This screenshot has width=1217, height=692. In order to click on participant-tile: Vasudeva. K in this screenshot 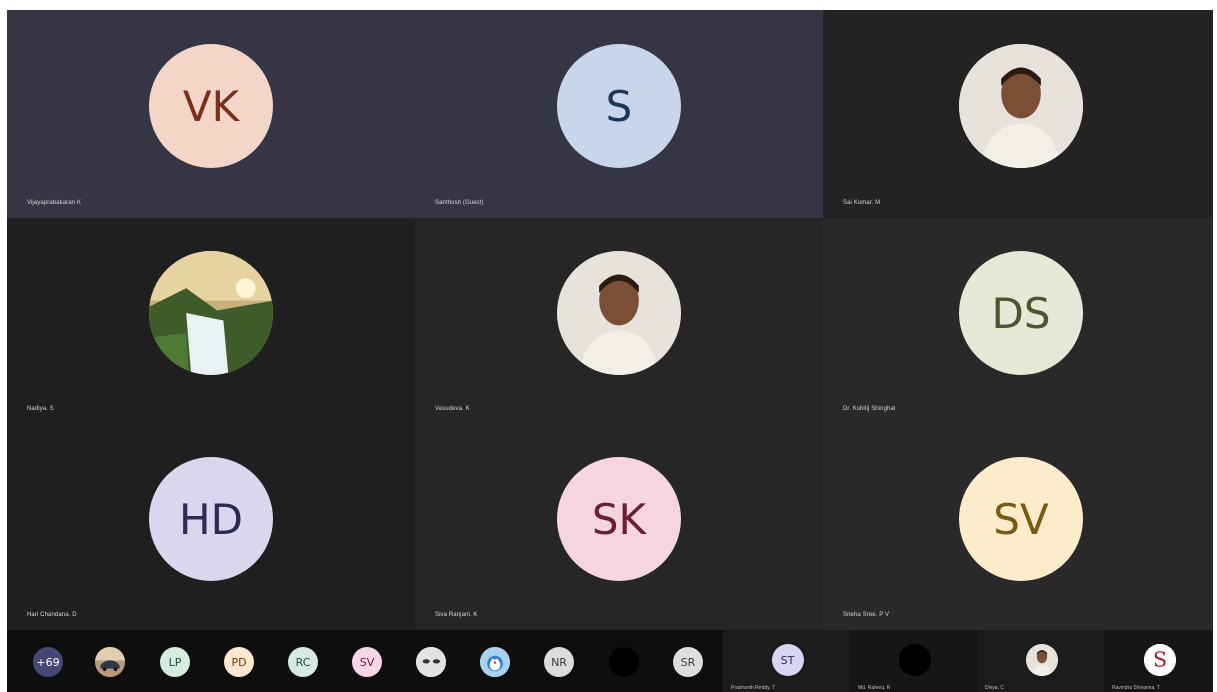, I will do `click(619, 321)`.